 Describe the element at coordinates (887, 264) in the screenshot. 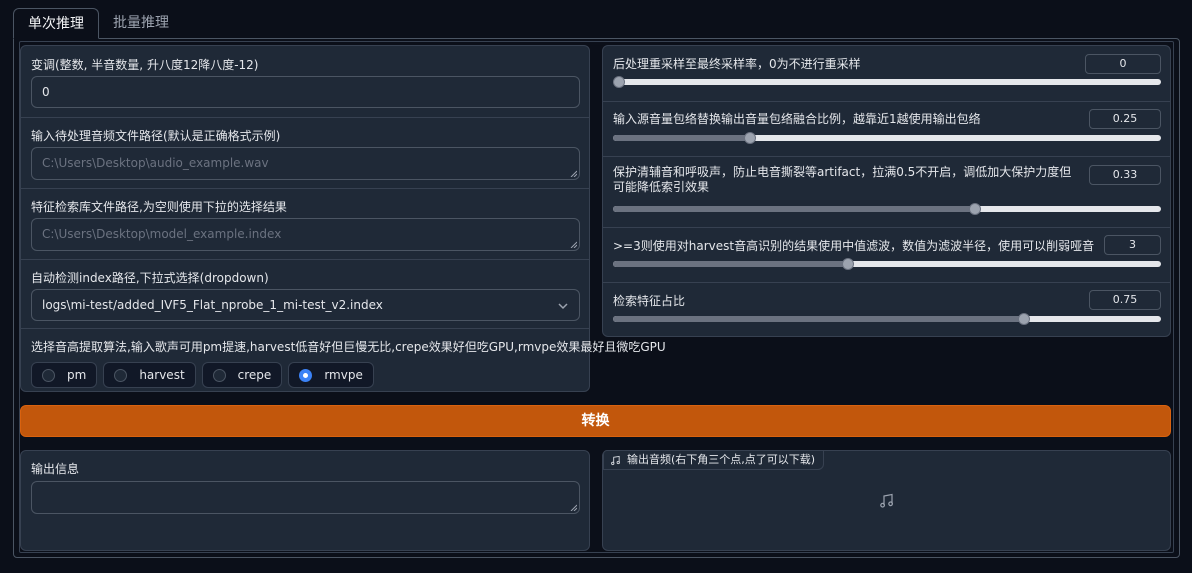

I see `filter-radius-slider` at that location.